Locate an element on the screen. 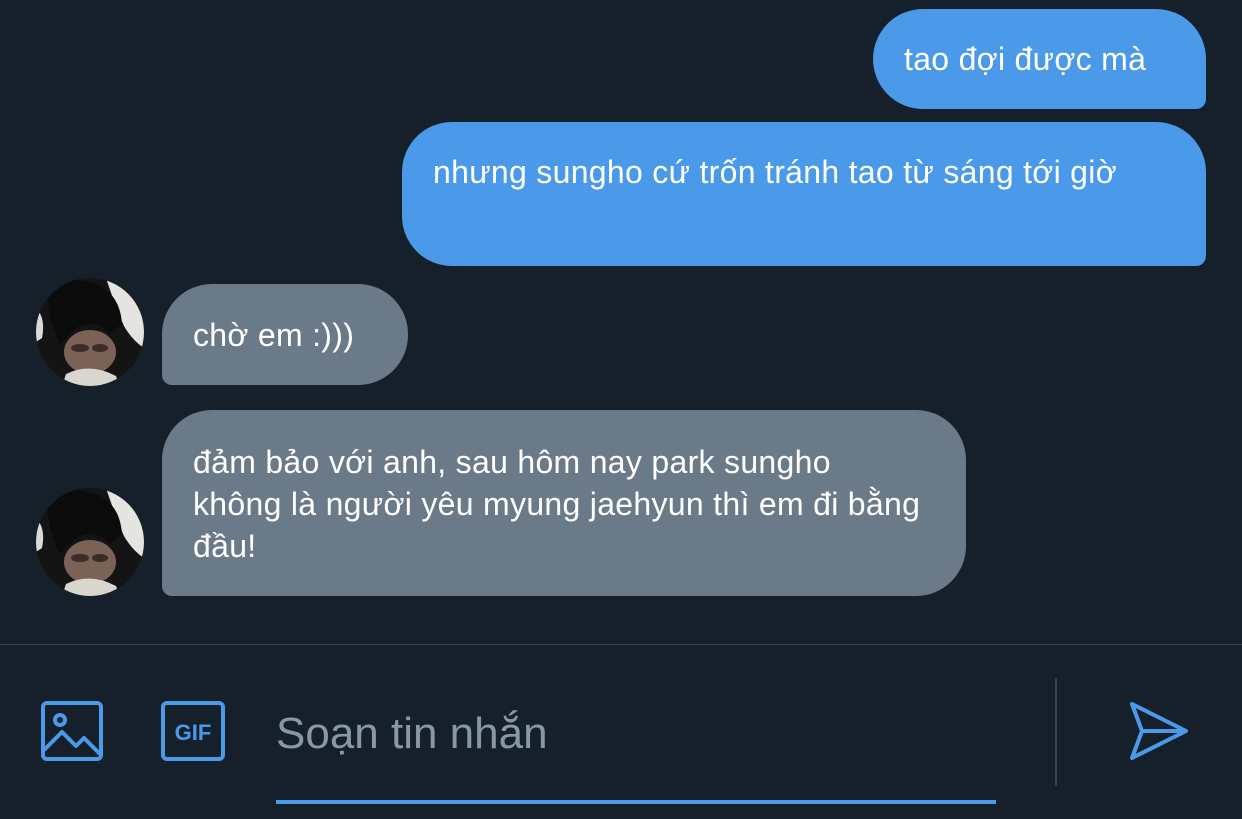 Image resolution: width=1242 pixels, height=819 pixels. image-icon is located at coordinates (72, 731).